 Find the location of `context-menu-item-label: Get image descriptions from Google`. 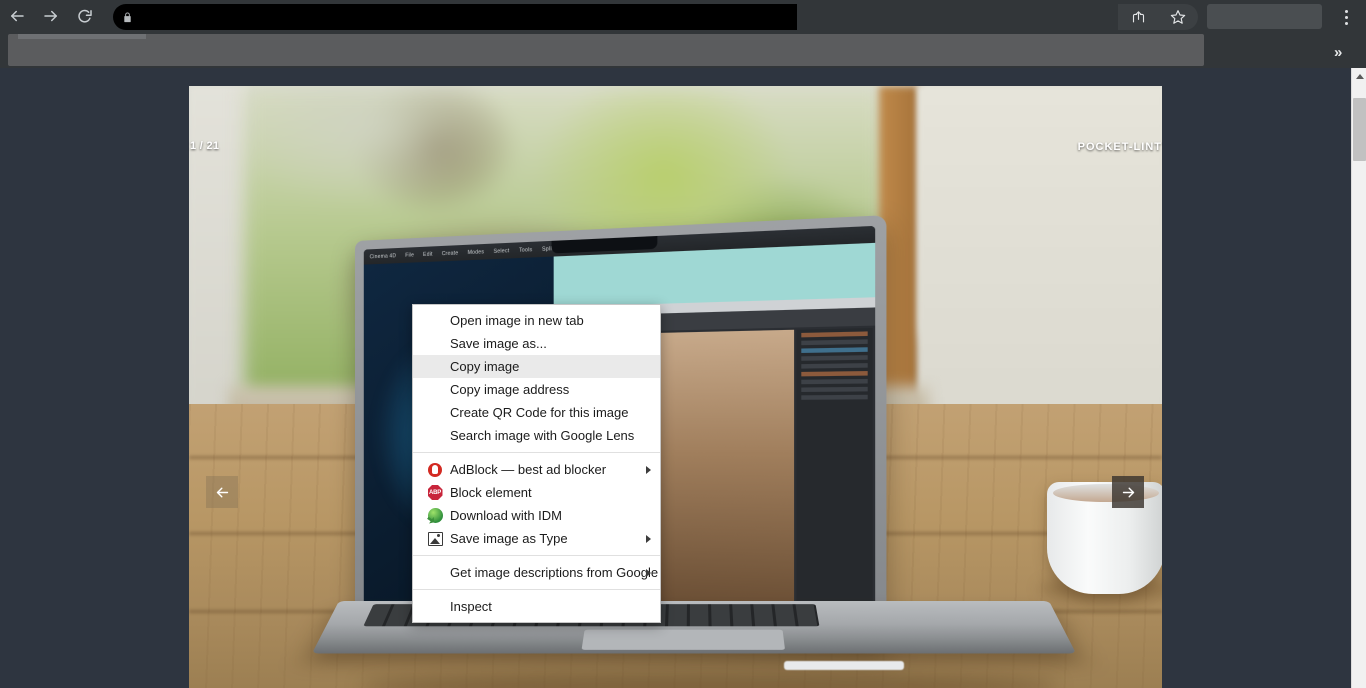

context-menu-item-label: Get image descriptions from Google is located at coordinates (554, 572).